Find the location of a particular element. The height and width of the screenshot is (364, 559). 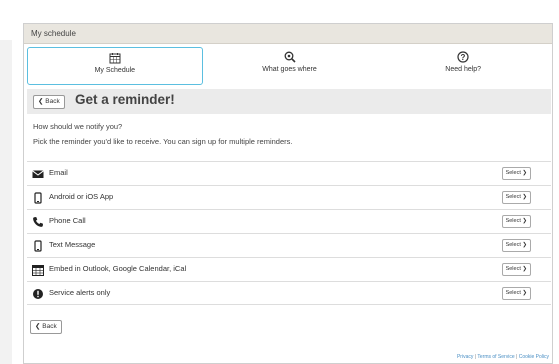

select-text-button: Select ❯ is located at coordinates (516, 245).